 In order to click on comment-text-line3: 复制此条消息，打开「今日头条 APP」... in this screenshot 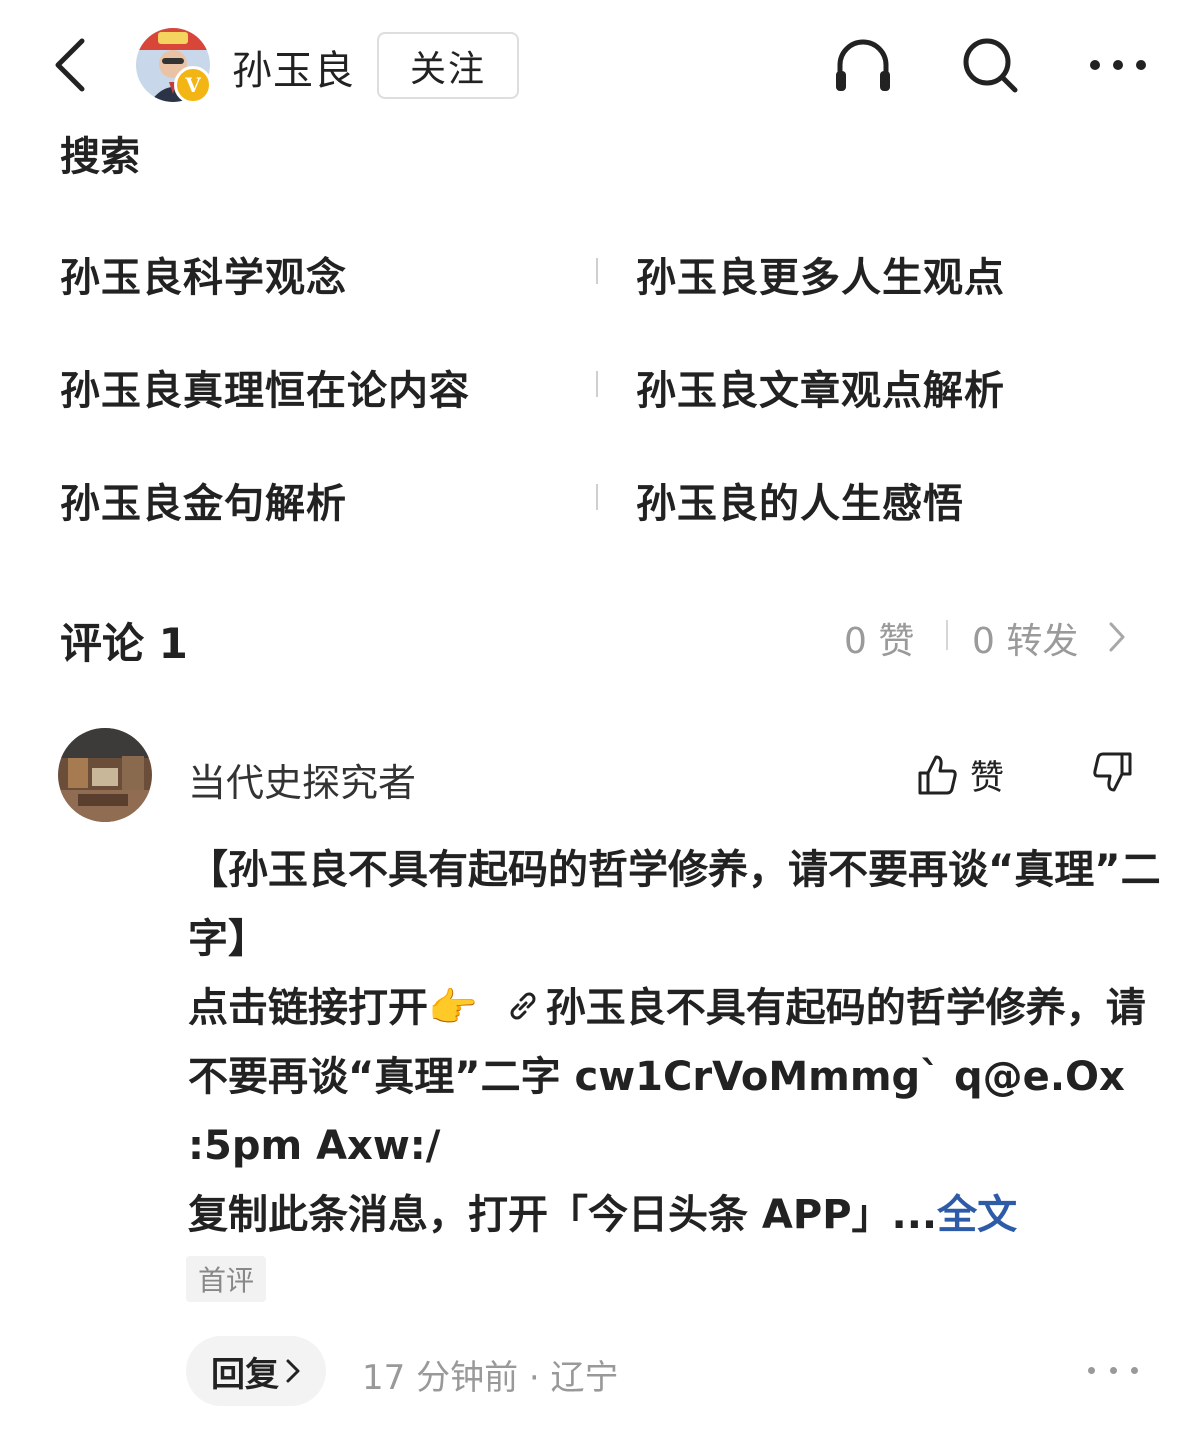, I will do `click(563, 1215)`.